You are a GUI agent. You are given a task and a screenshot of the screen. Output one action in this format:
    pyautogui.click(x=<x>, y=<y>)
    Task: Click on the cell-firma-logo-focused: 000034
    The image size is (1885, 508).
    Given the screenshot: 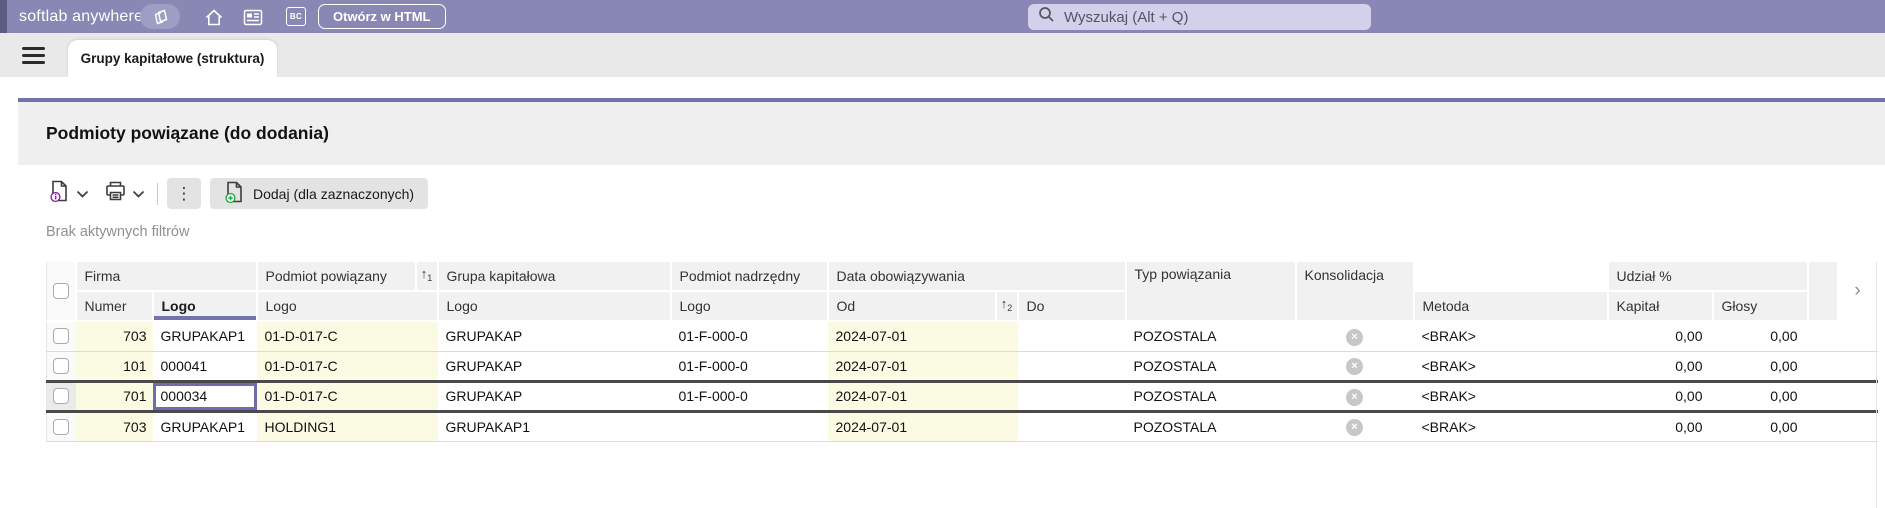 What is the action you would take?
    pyautogui.click(x=204, y=396)
    